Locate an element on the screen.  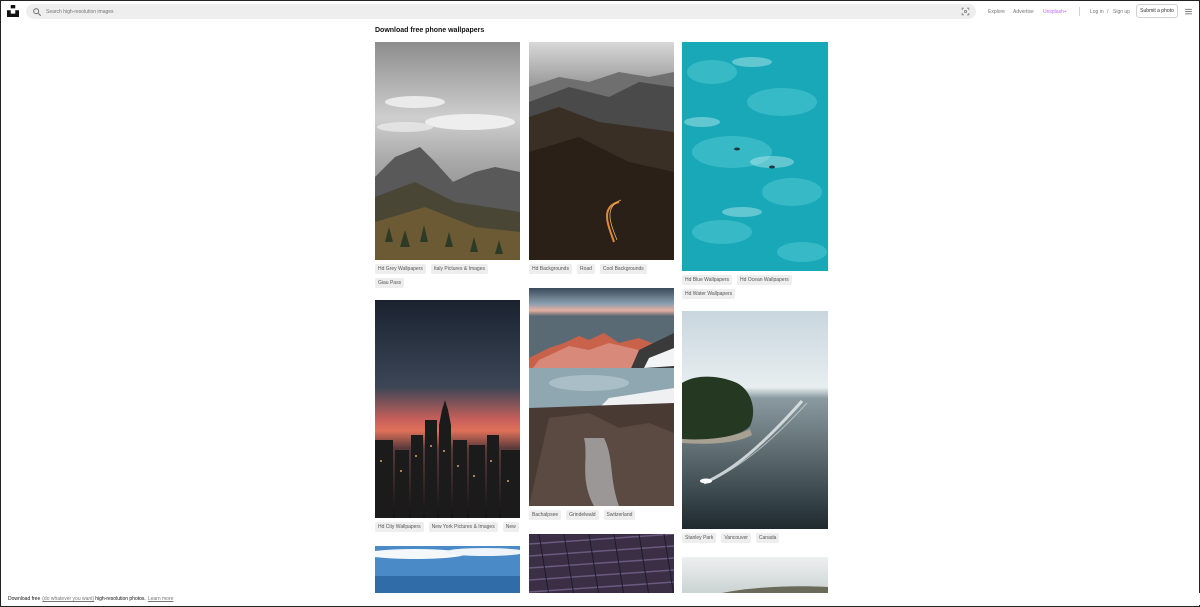
tag-chip: Canada is located at coordinates (767, 538).